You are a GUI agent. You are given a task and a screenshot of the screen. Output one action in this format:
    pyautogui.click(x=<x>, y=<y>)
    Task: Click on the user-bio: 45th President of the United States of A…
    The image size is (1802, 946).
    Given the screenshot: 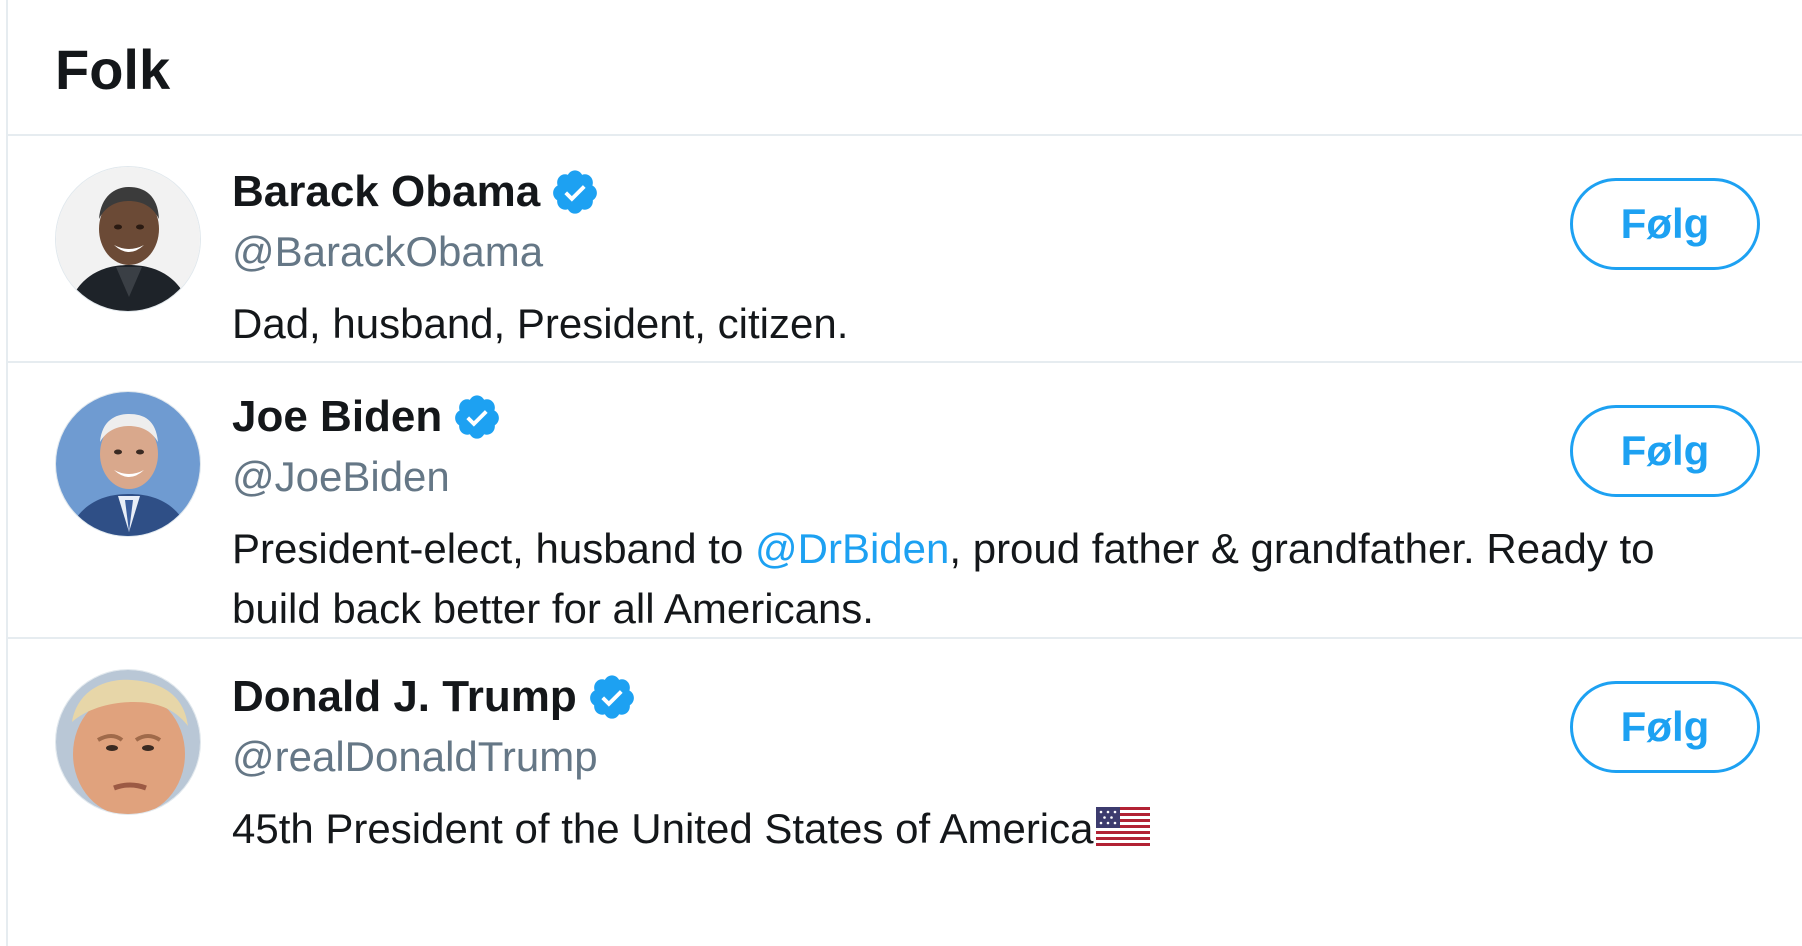 What is the action you would take?
    pyautogui.click(x=993, y=829)
    